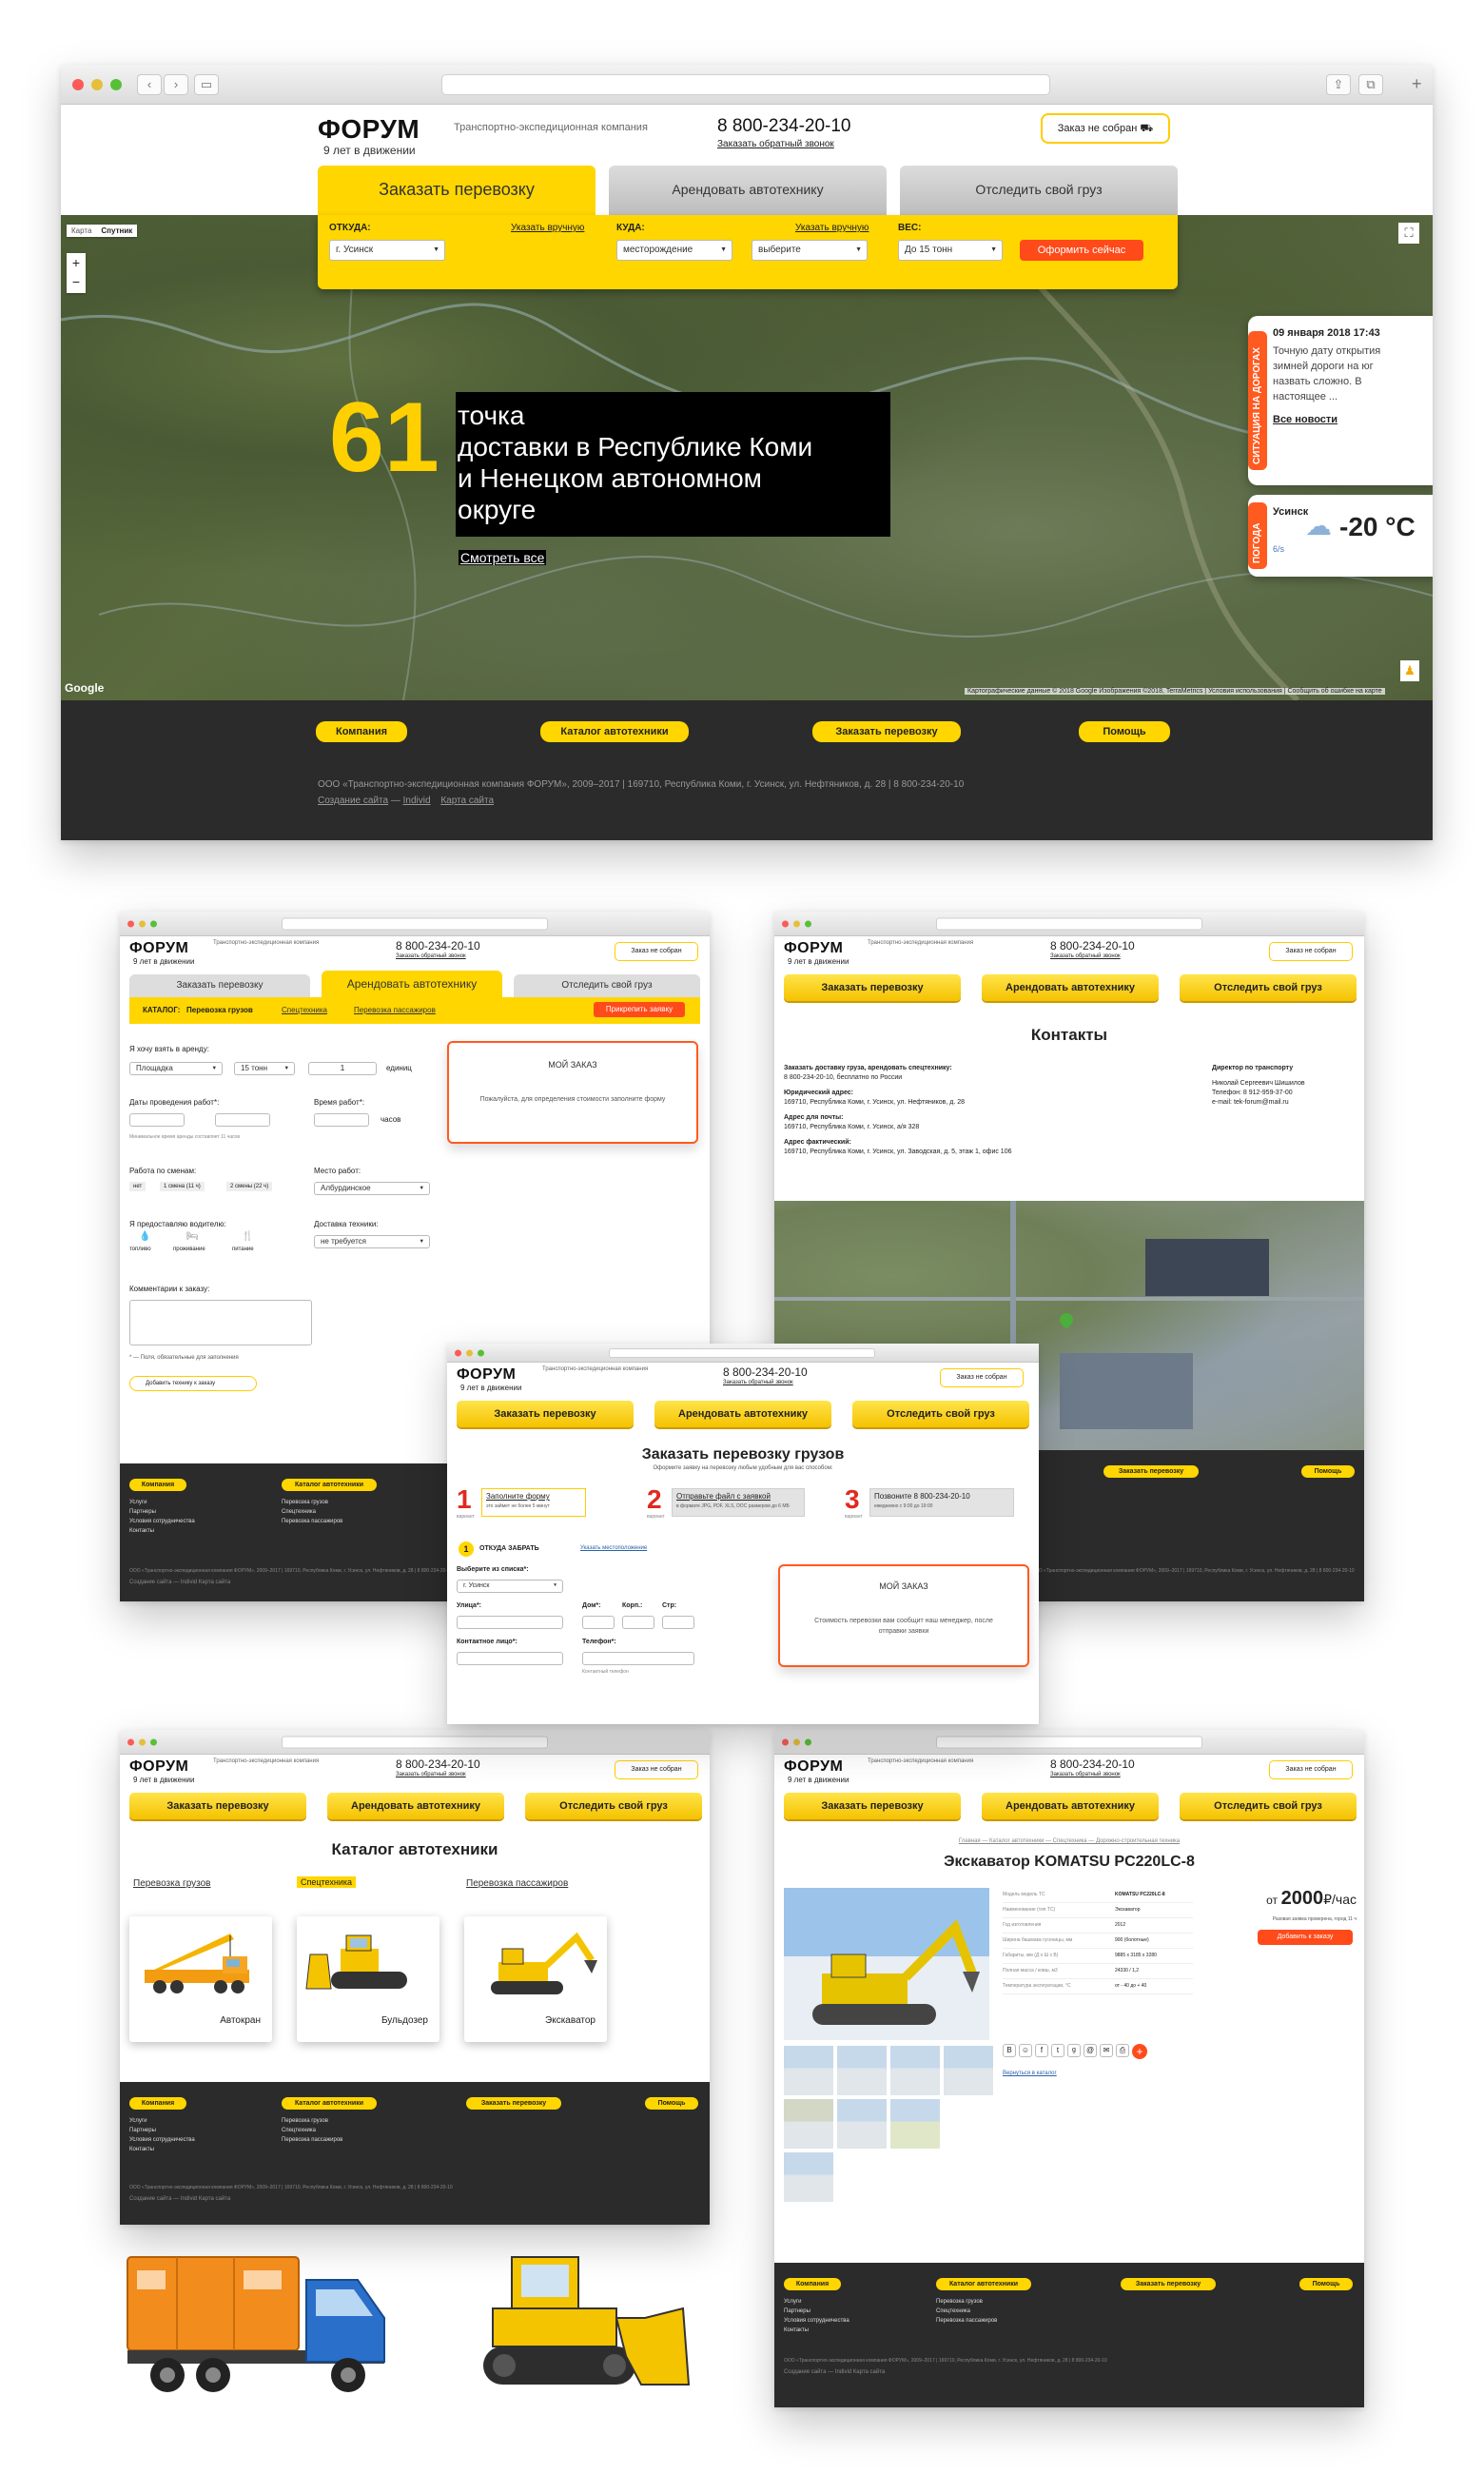  I want to click on new-tab-icon: +, so click(1417, 84).